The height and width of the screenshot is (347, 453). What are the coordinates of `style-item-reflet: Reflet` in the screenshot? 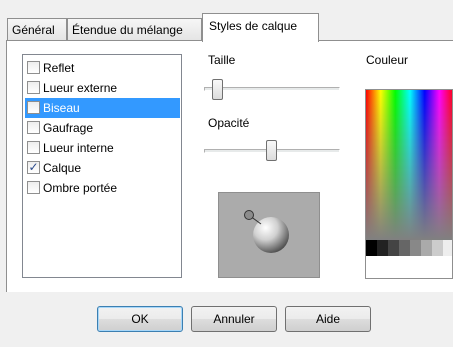 It's located at (102, 68).